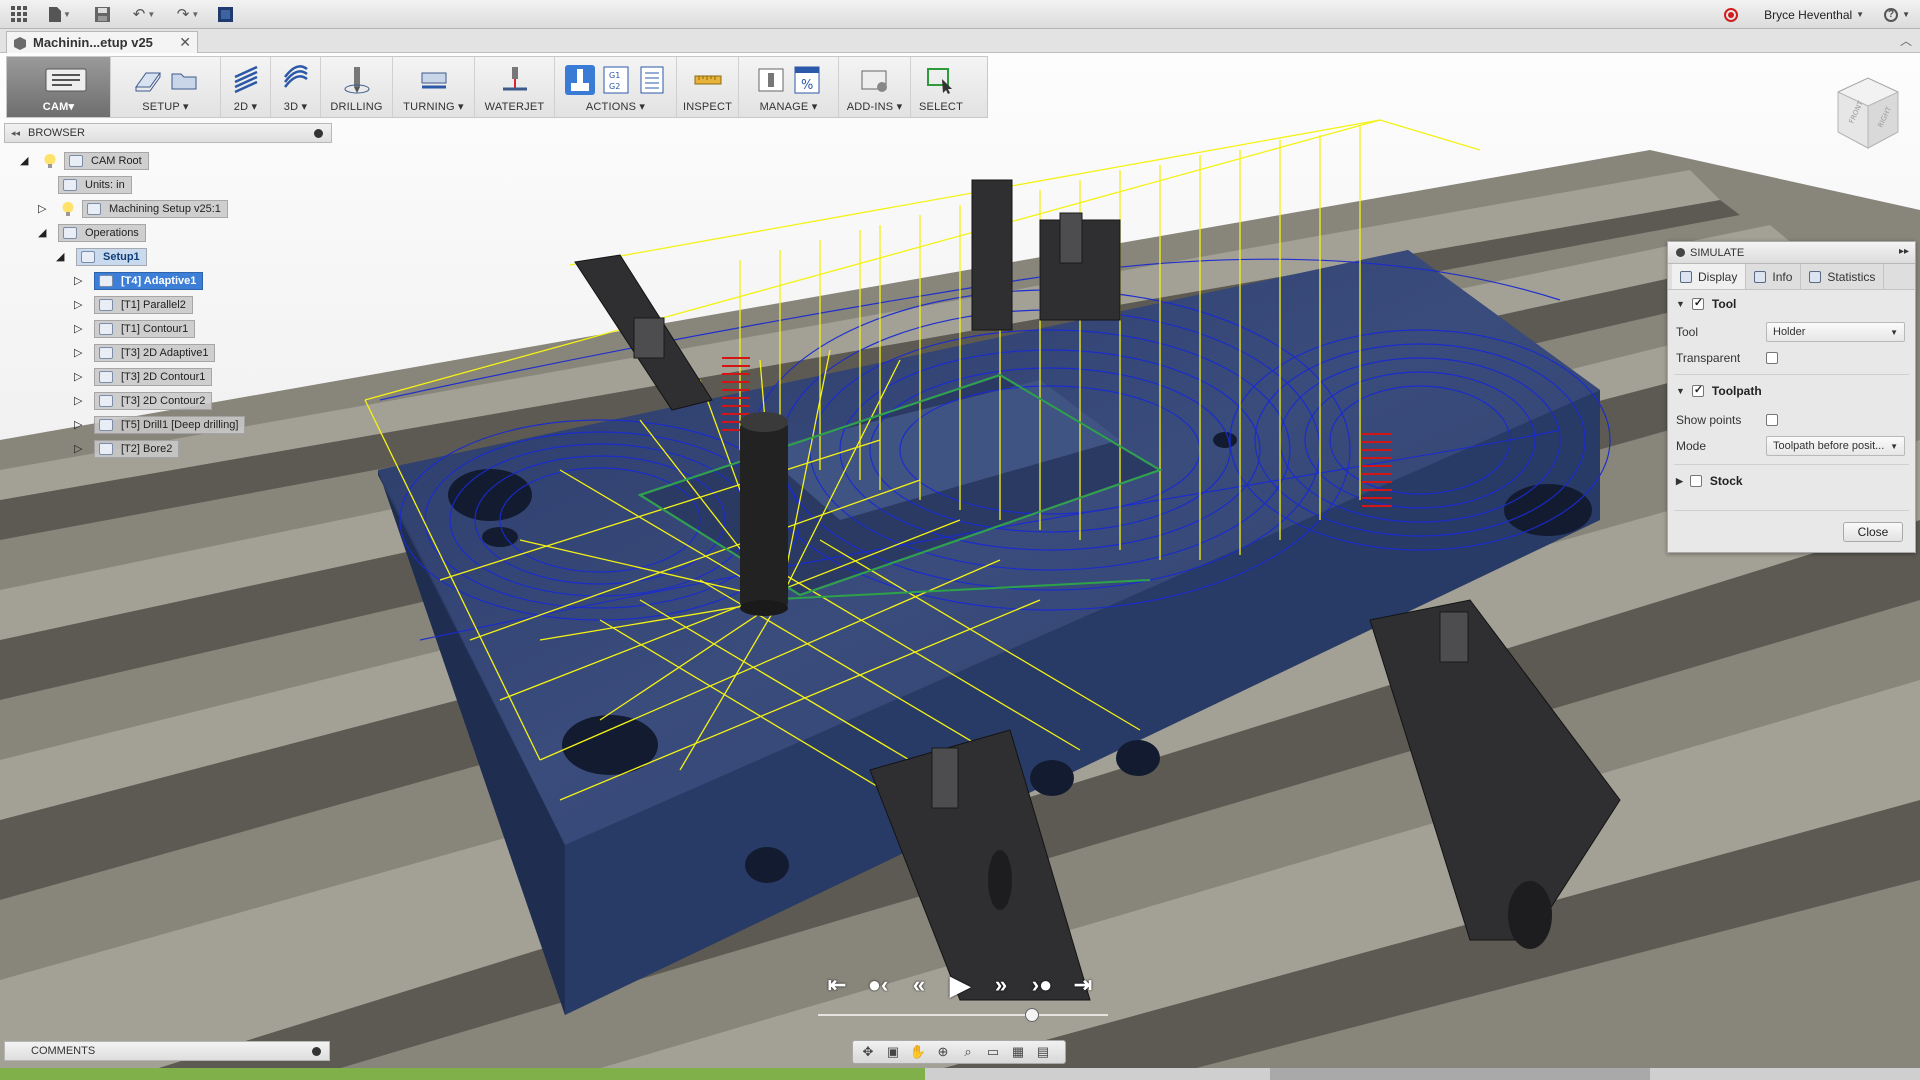 This screenshot has height=1080, width=1920. I want to click on stock-section-header: ▶ Stock, so click(1709, 481).